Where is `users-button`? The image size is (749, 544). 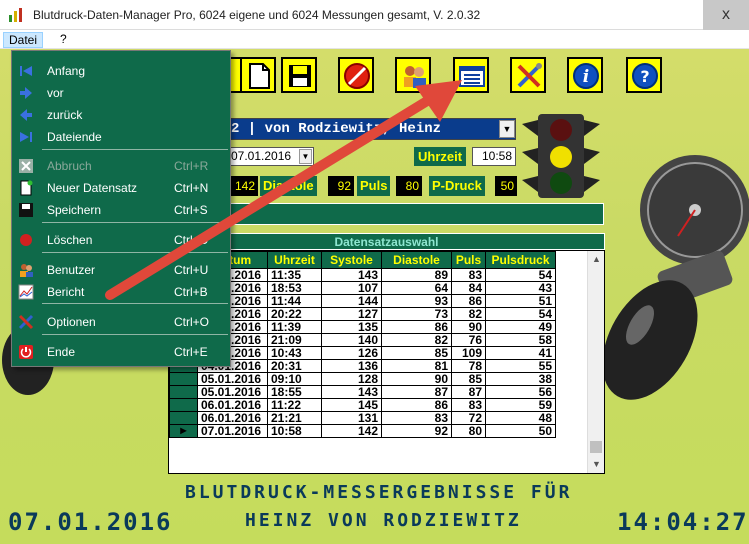 users-button is located at coordinates (413, 75).